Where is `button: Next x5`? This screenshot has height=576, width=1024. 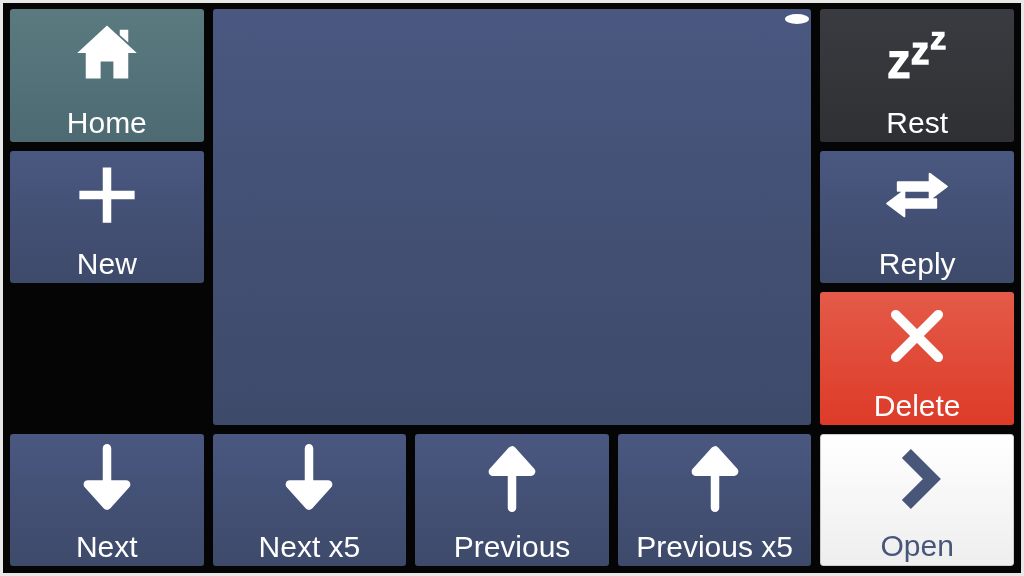 button: Next x5 is located at coordinates (309, 499).